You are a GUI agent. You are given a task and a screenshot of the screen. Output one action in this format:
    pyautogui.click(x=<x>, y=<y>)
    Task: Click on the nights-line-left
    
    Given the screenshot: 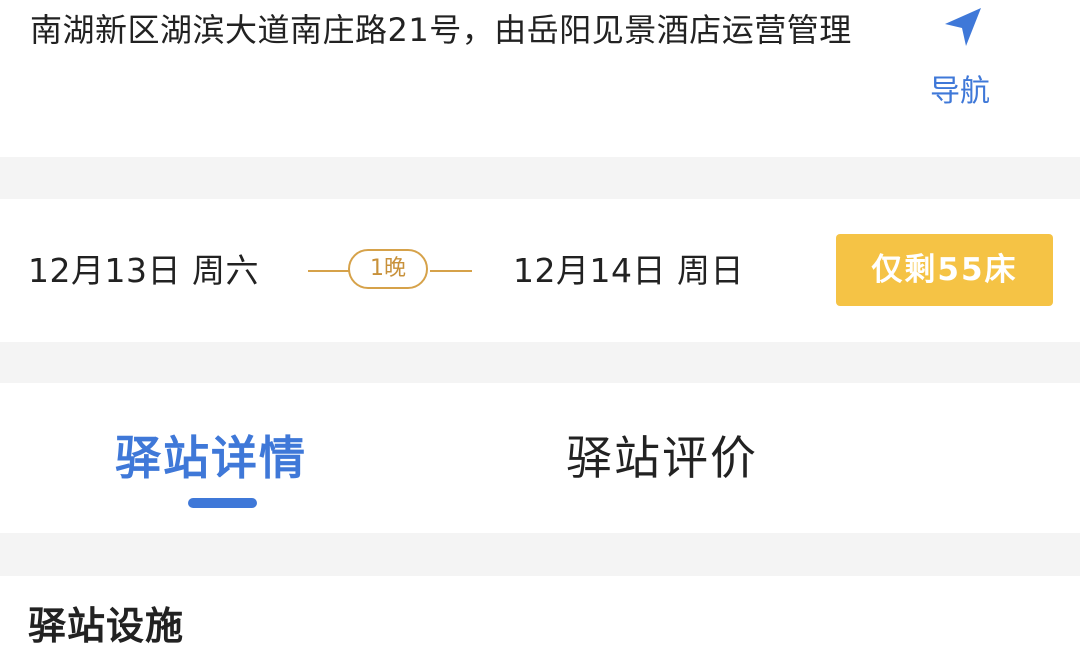 What is the action you would take?
    pyautogui.click(x=329, y=271)
    